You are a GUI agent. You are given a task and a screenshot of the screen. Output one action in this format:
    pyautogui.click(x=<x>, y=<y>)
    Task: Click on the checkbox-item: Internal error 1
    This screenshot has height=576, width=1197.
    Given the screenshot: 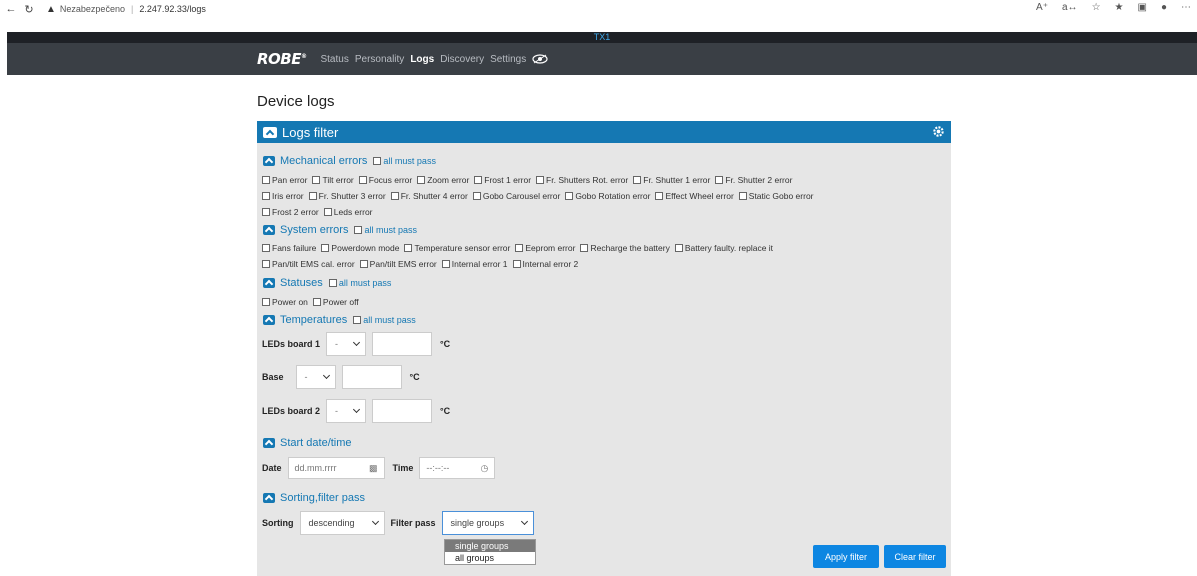 What is the action you would take?
    pyautogui.click(x=474, y=264)
    